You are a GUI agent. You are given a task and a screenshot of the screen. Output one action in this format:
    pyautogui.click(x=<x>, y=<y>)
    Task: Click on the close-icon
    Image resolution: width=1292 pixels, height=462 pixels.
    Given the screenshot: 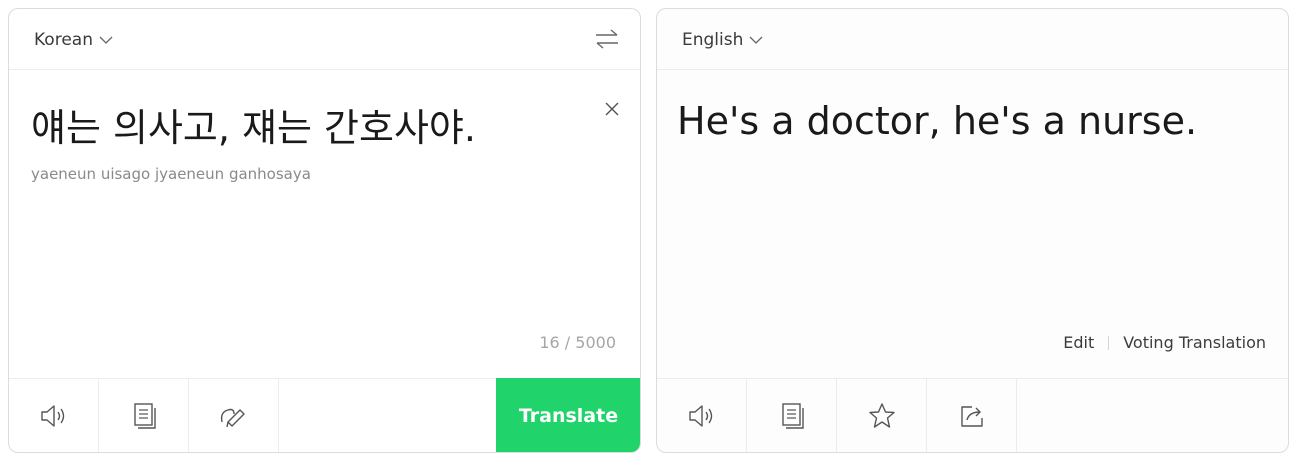 What is the action you would take?
    pyautogui.click(x=612, y=109)
    